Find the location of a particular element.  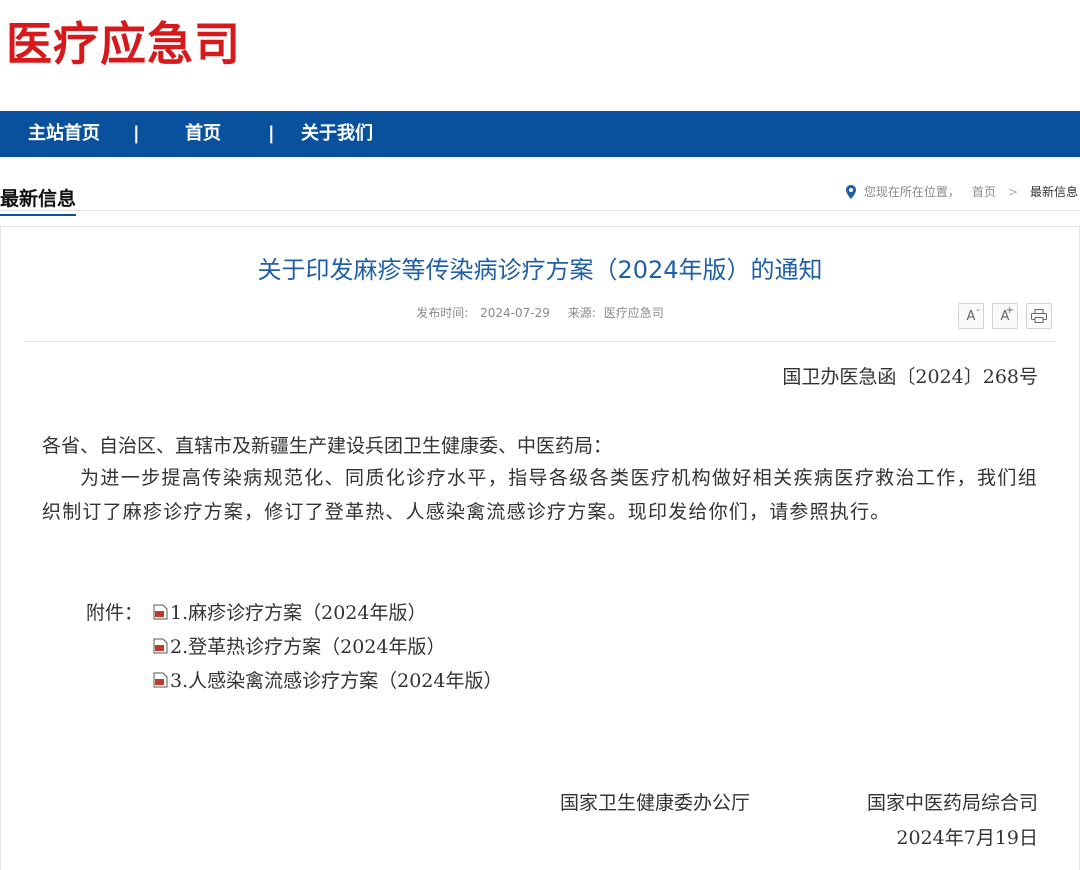

location-pin-icon is located at coordinates (850, 191).